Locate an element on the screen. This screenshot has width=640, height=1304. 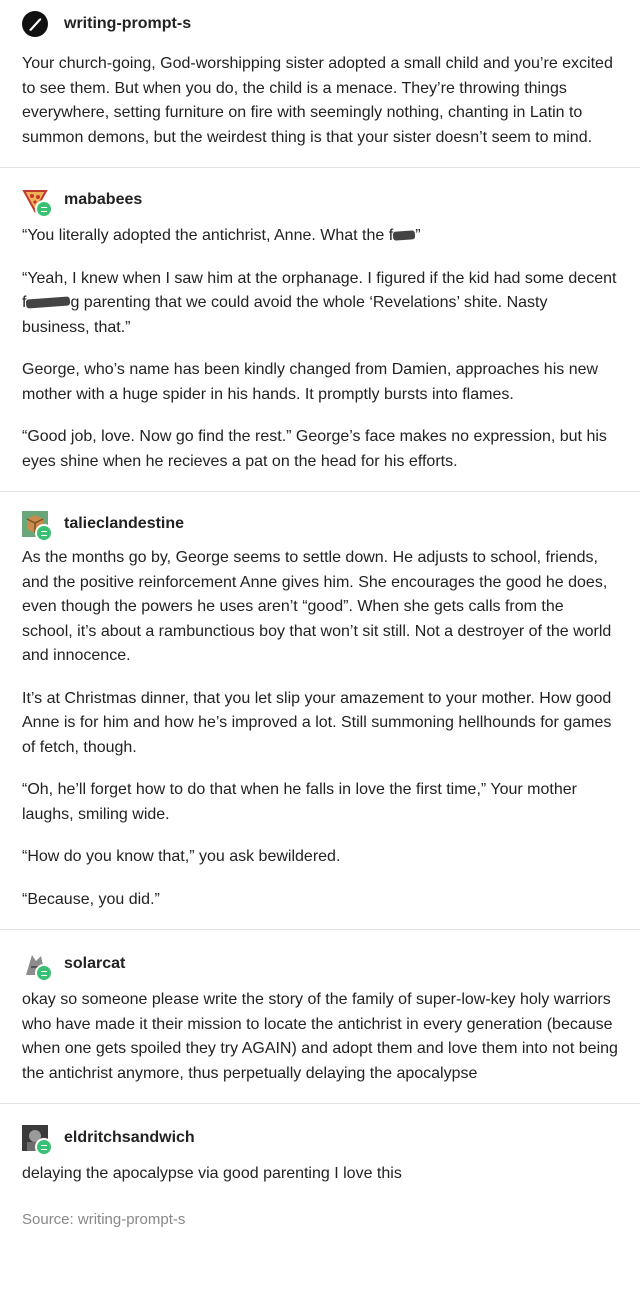
pizza-slice-icon is located at coordinates (37, 202).